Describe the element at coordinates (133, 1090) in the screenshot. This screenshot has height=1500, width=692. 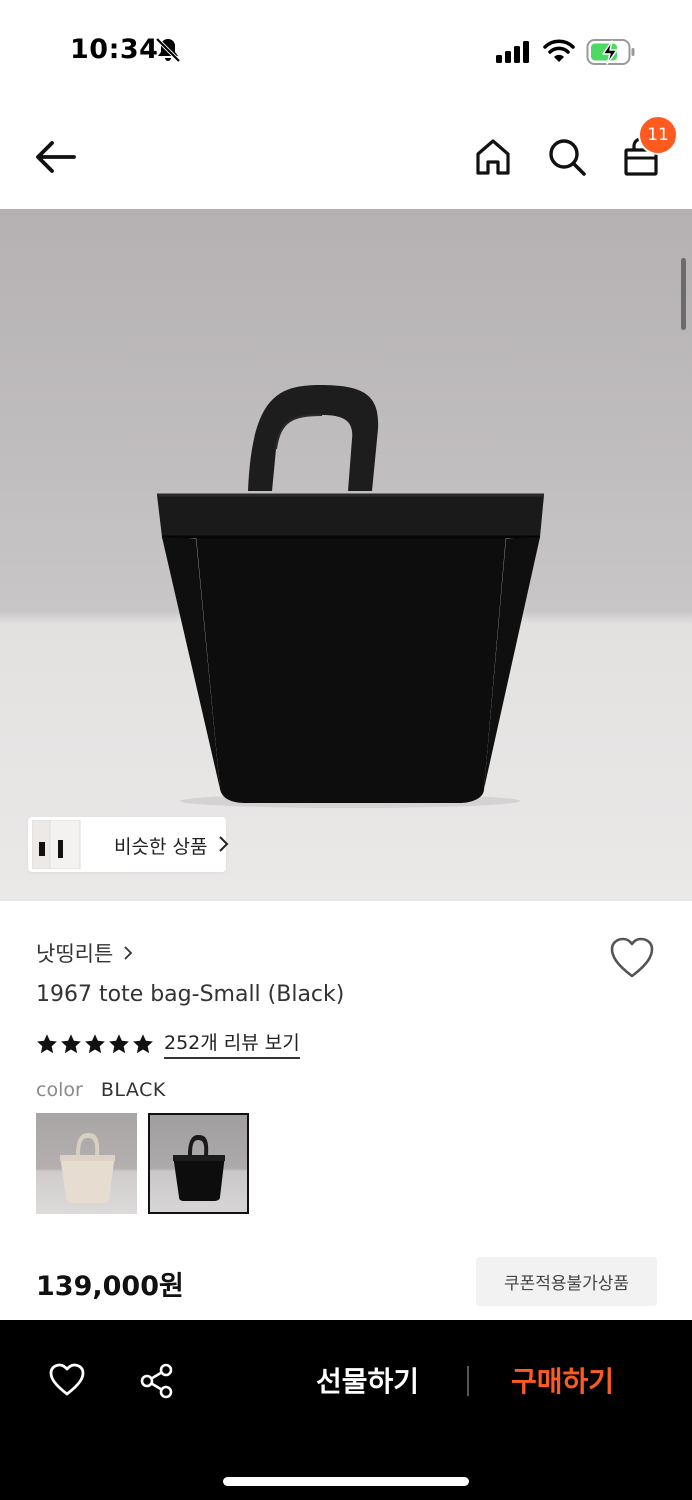
I see `color-value: BLACK` at that location.